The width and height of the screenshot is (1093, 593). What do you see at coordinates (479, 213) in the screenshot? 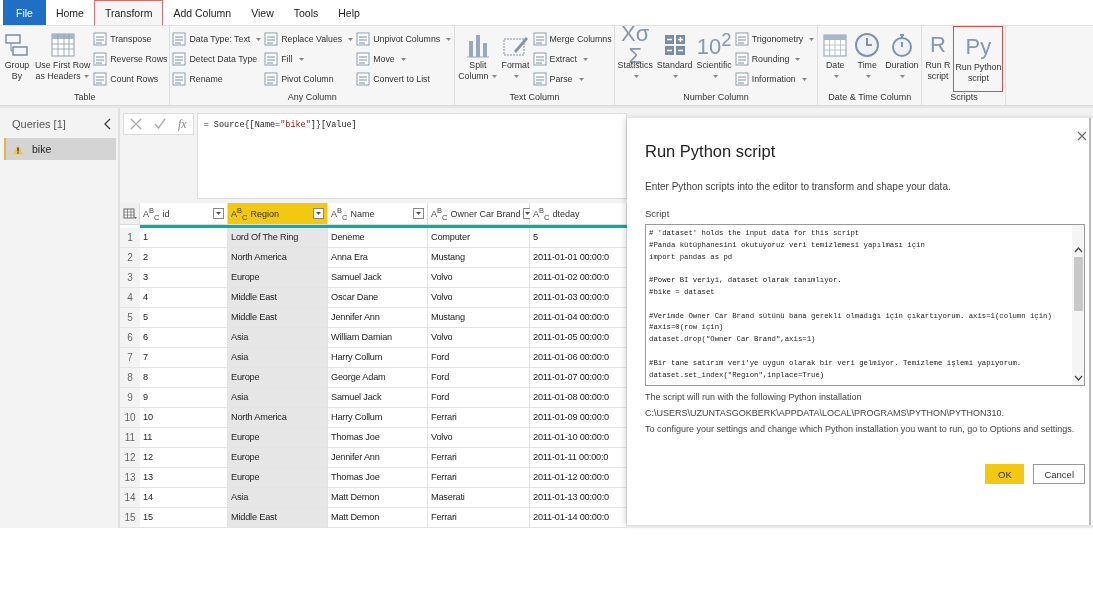
I see `column-header: A$^{B}$$_{C}$ Owner Car Brand` at bounding box center [479, 213].